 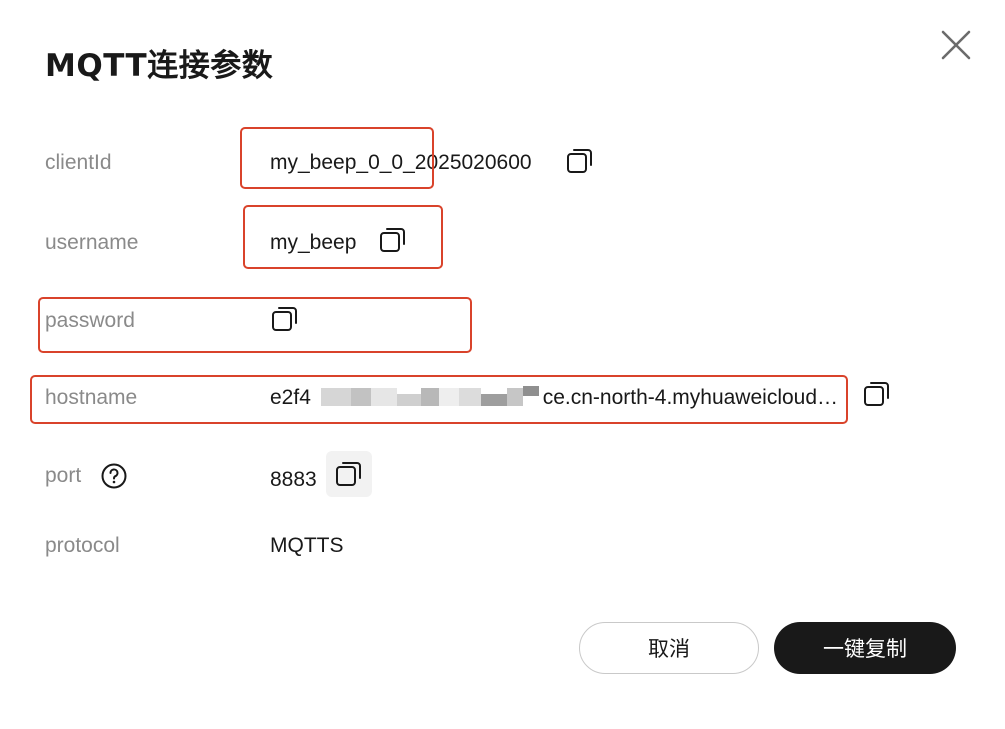 I want to click on copy-hostname-icon, so click(x=877, y=394).